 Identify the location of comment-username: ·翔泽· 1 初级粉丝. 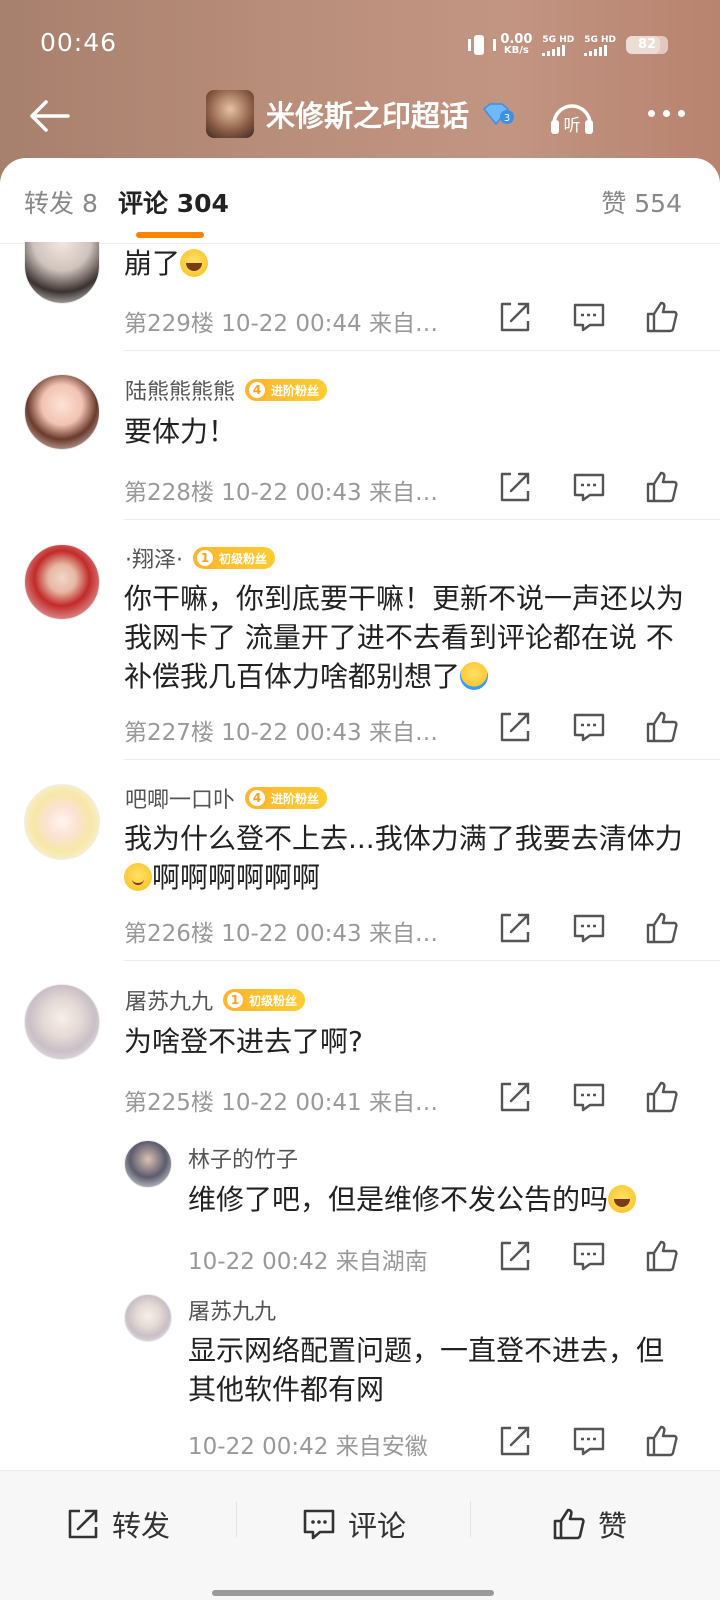
(200, 558).